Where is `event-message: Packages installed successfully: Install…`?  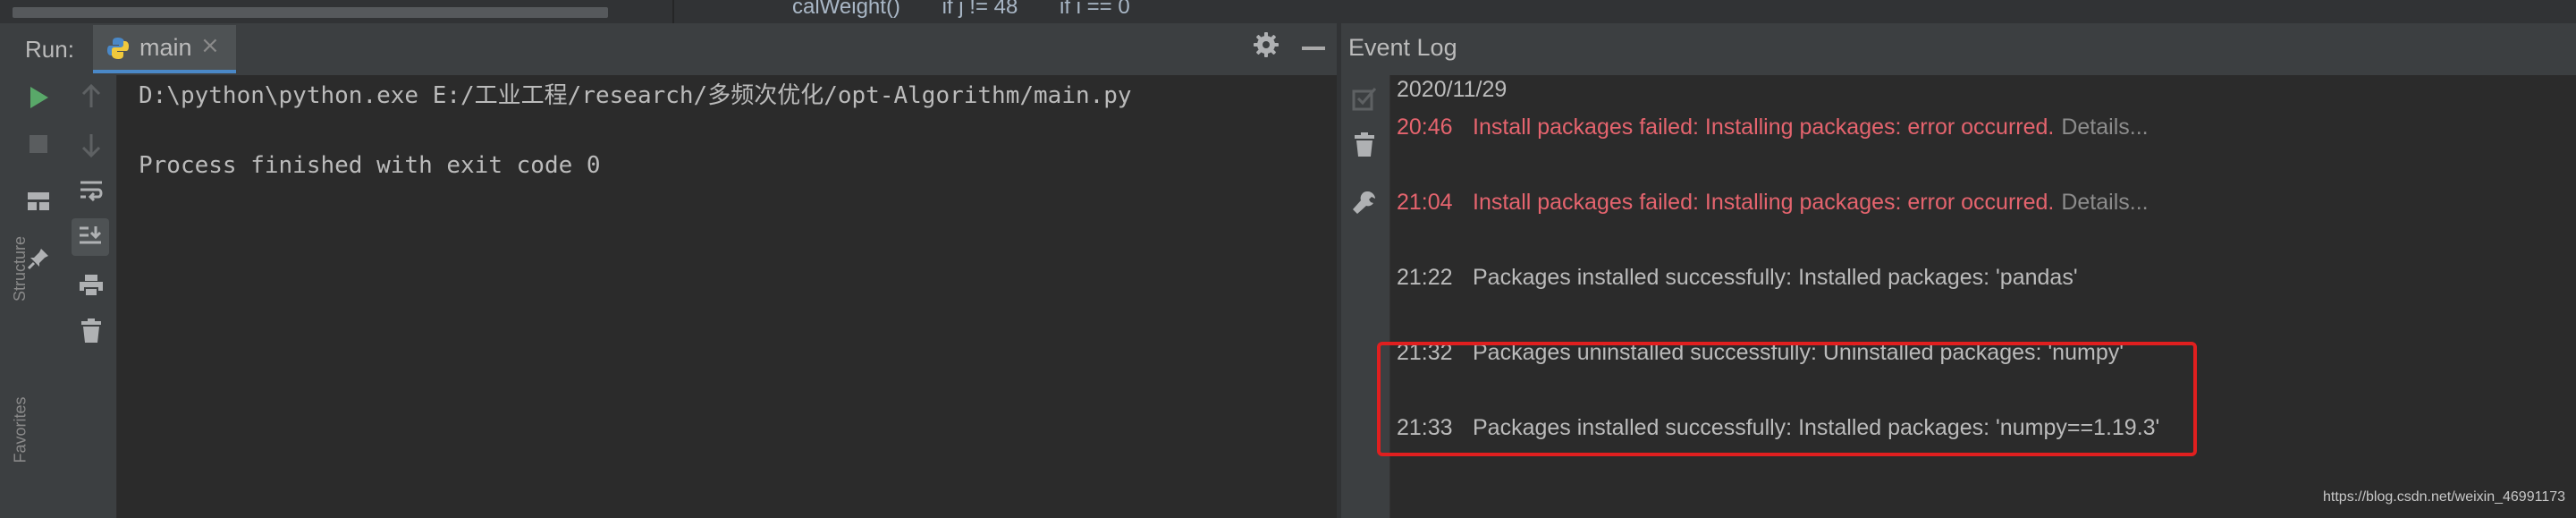 event-message: Packages installed successfully: Install… is located at coordinates (1775, 277).